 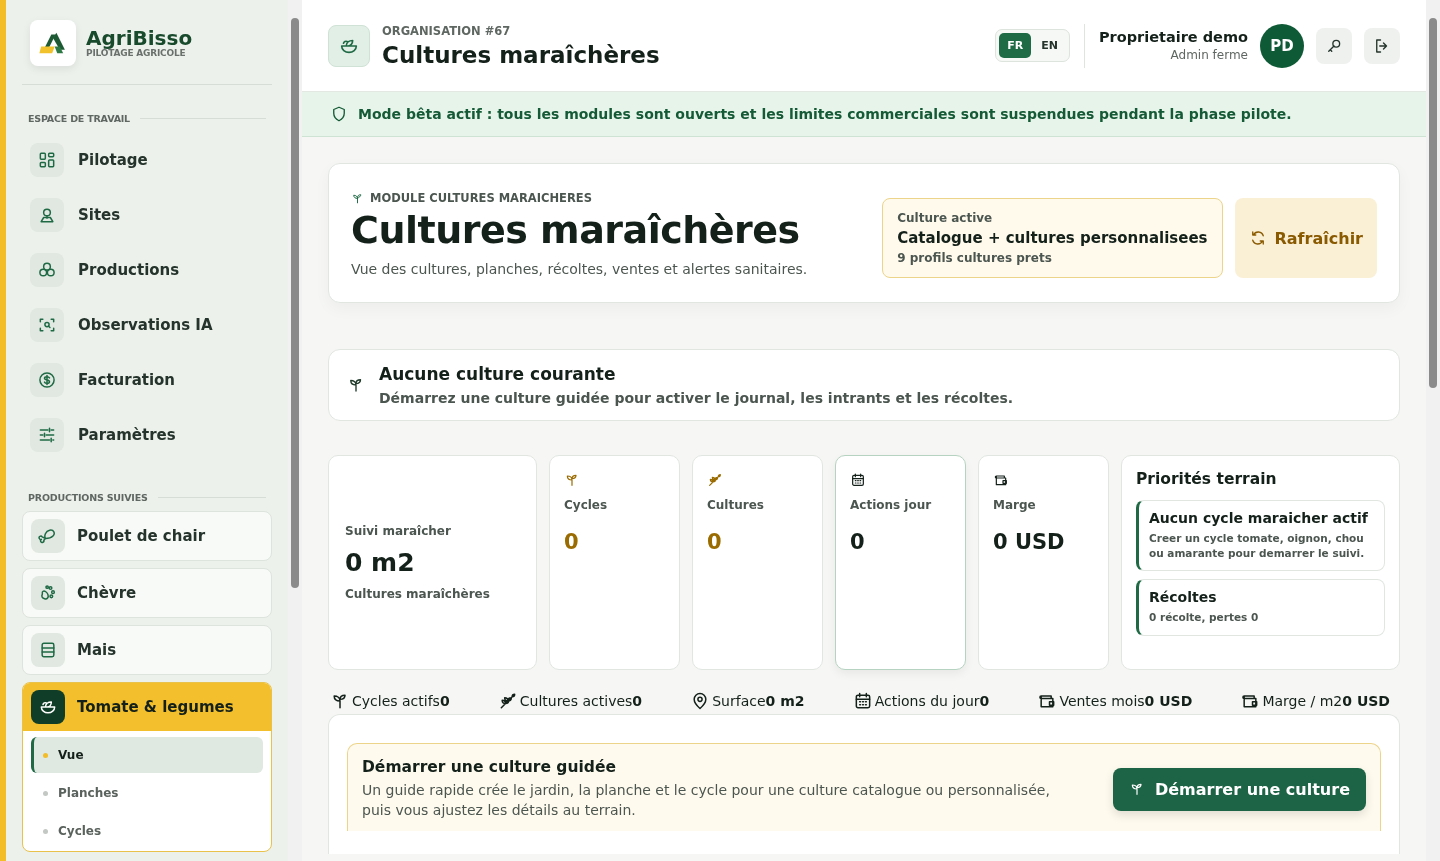 I want to click on nav-item: Paramètres, so click(x=147, y=434).